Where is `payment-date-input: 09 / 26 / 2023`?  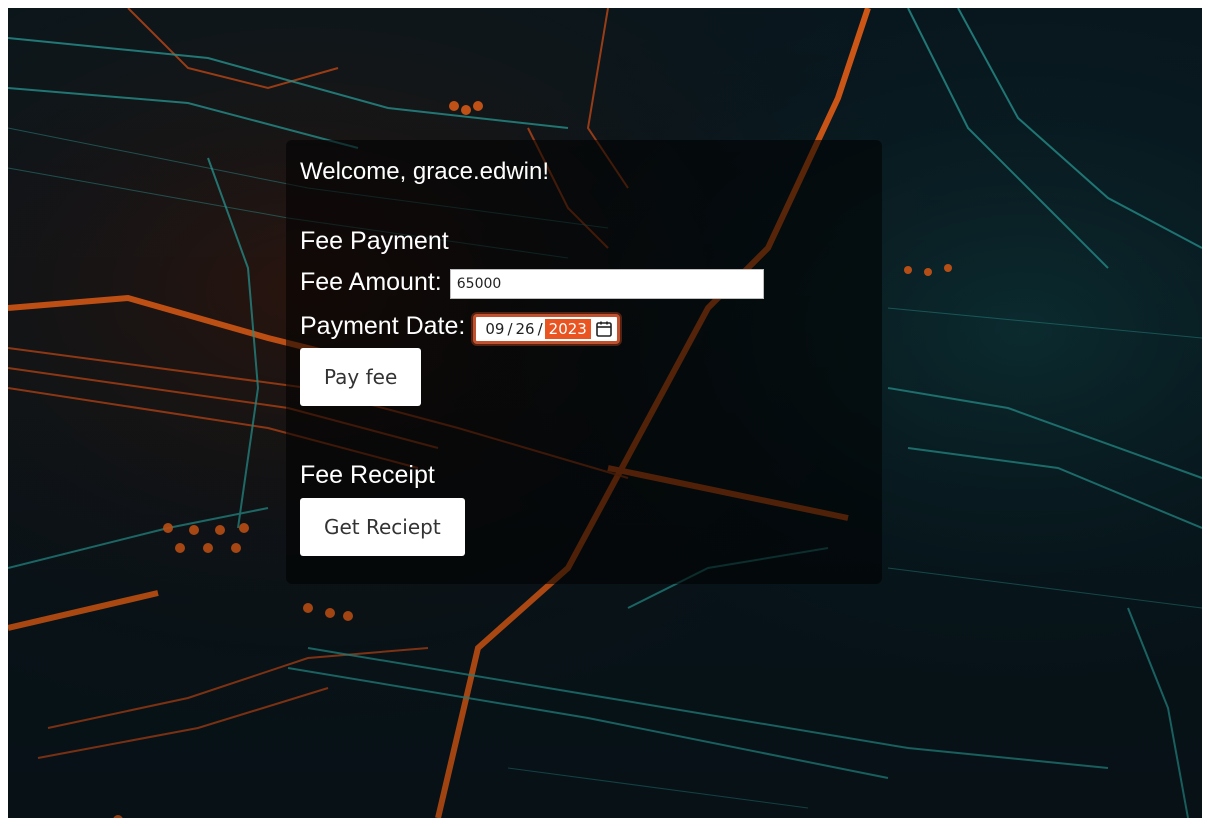
payment-date-input: 09 / 26 / 2023 is located at coordinates (546, 329).